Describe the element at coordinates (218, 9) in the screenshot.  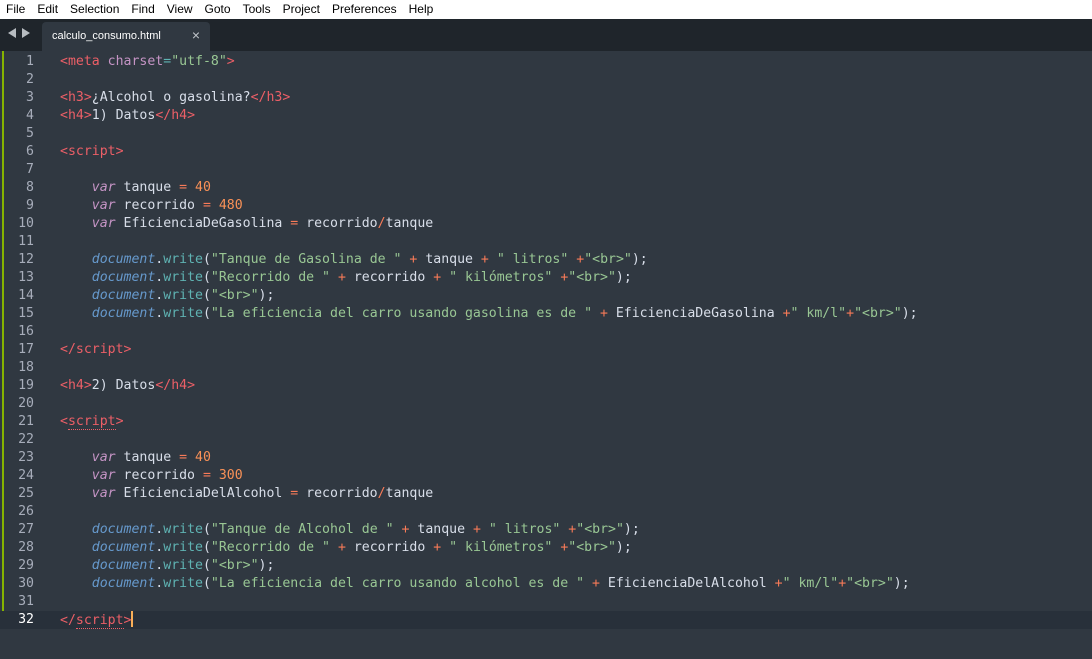
I see `menu-goto: Goto` at that location.